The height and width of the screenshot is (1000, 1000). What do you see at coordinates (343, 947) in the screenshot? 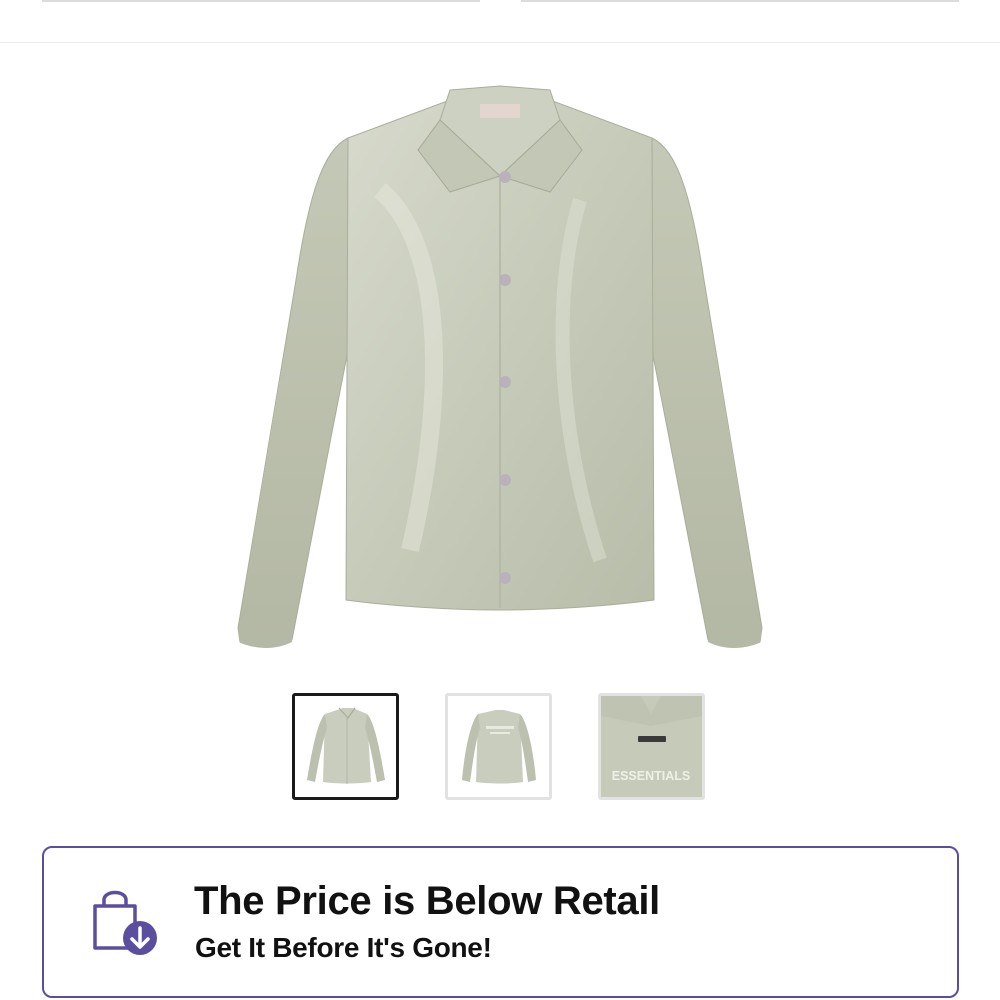
I see `banner-subtitle: Get It Before It's Gone!` at bounding box center [343, 947].